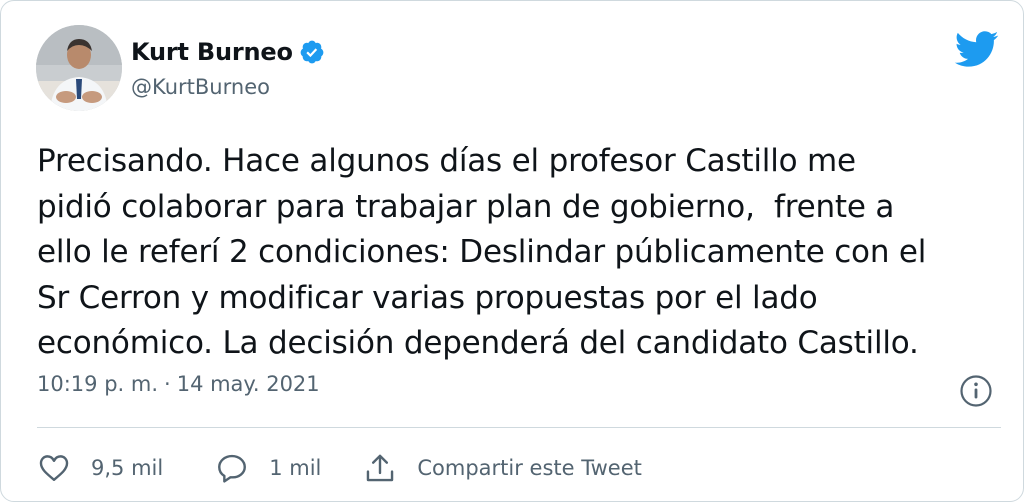  I want to click on like-count: 9,5 mil, so click(127, 468).